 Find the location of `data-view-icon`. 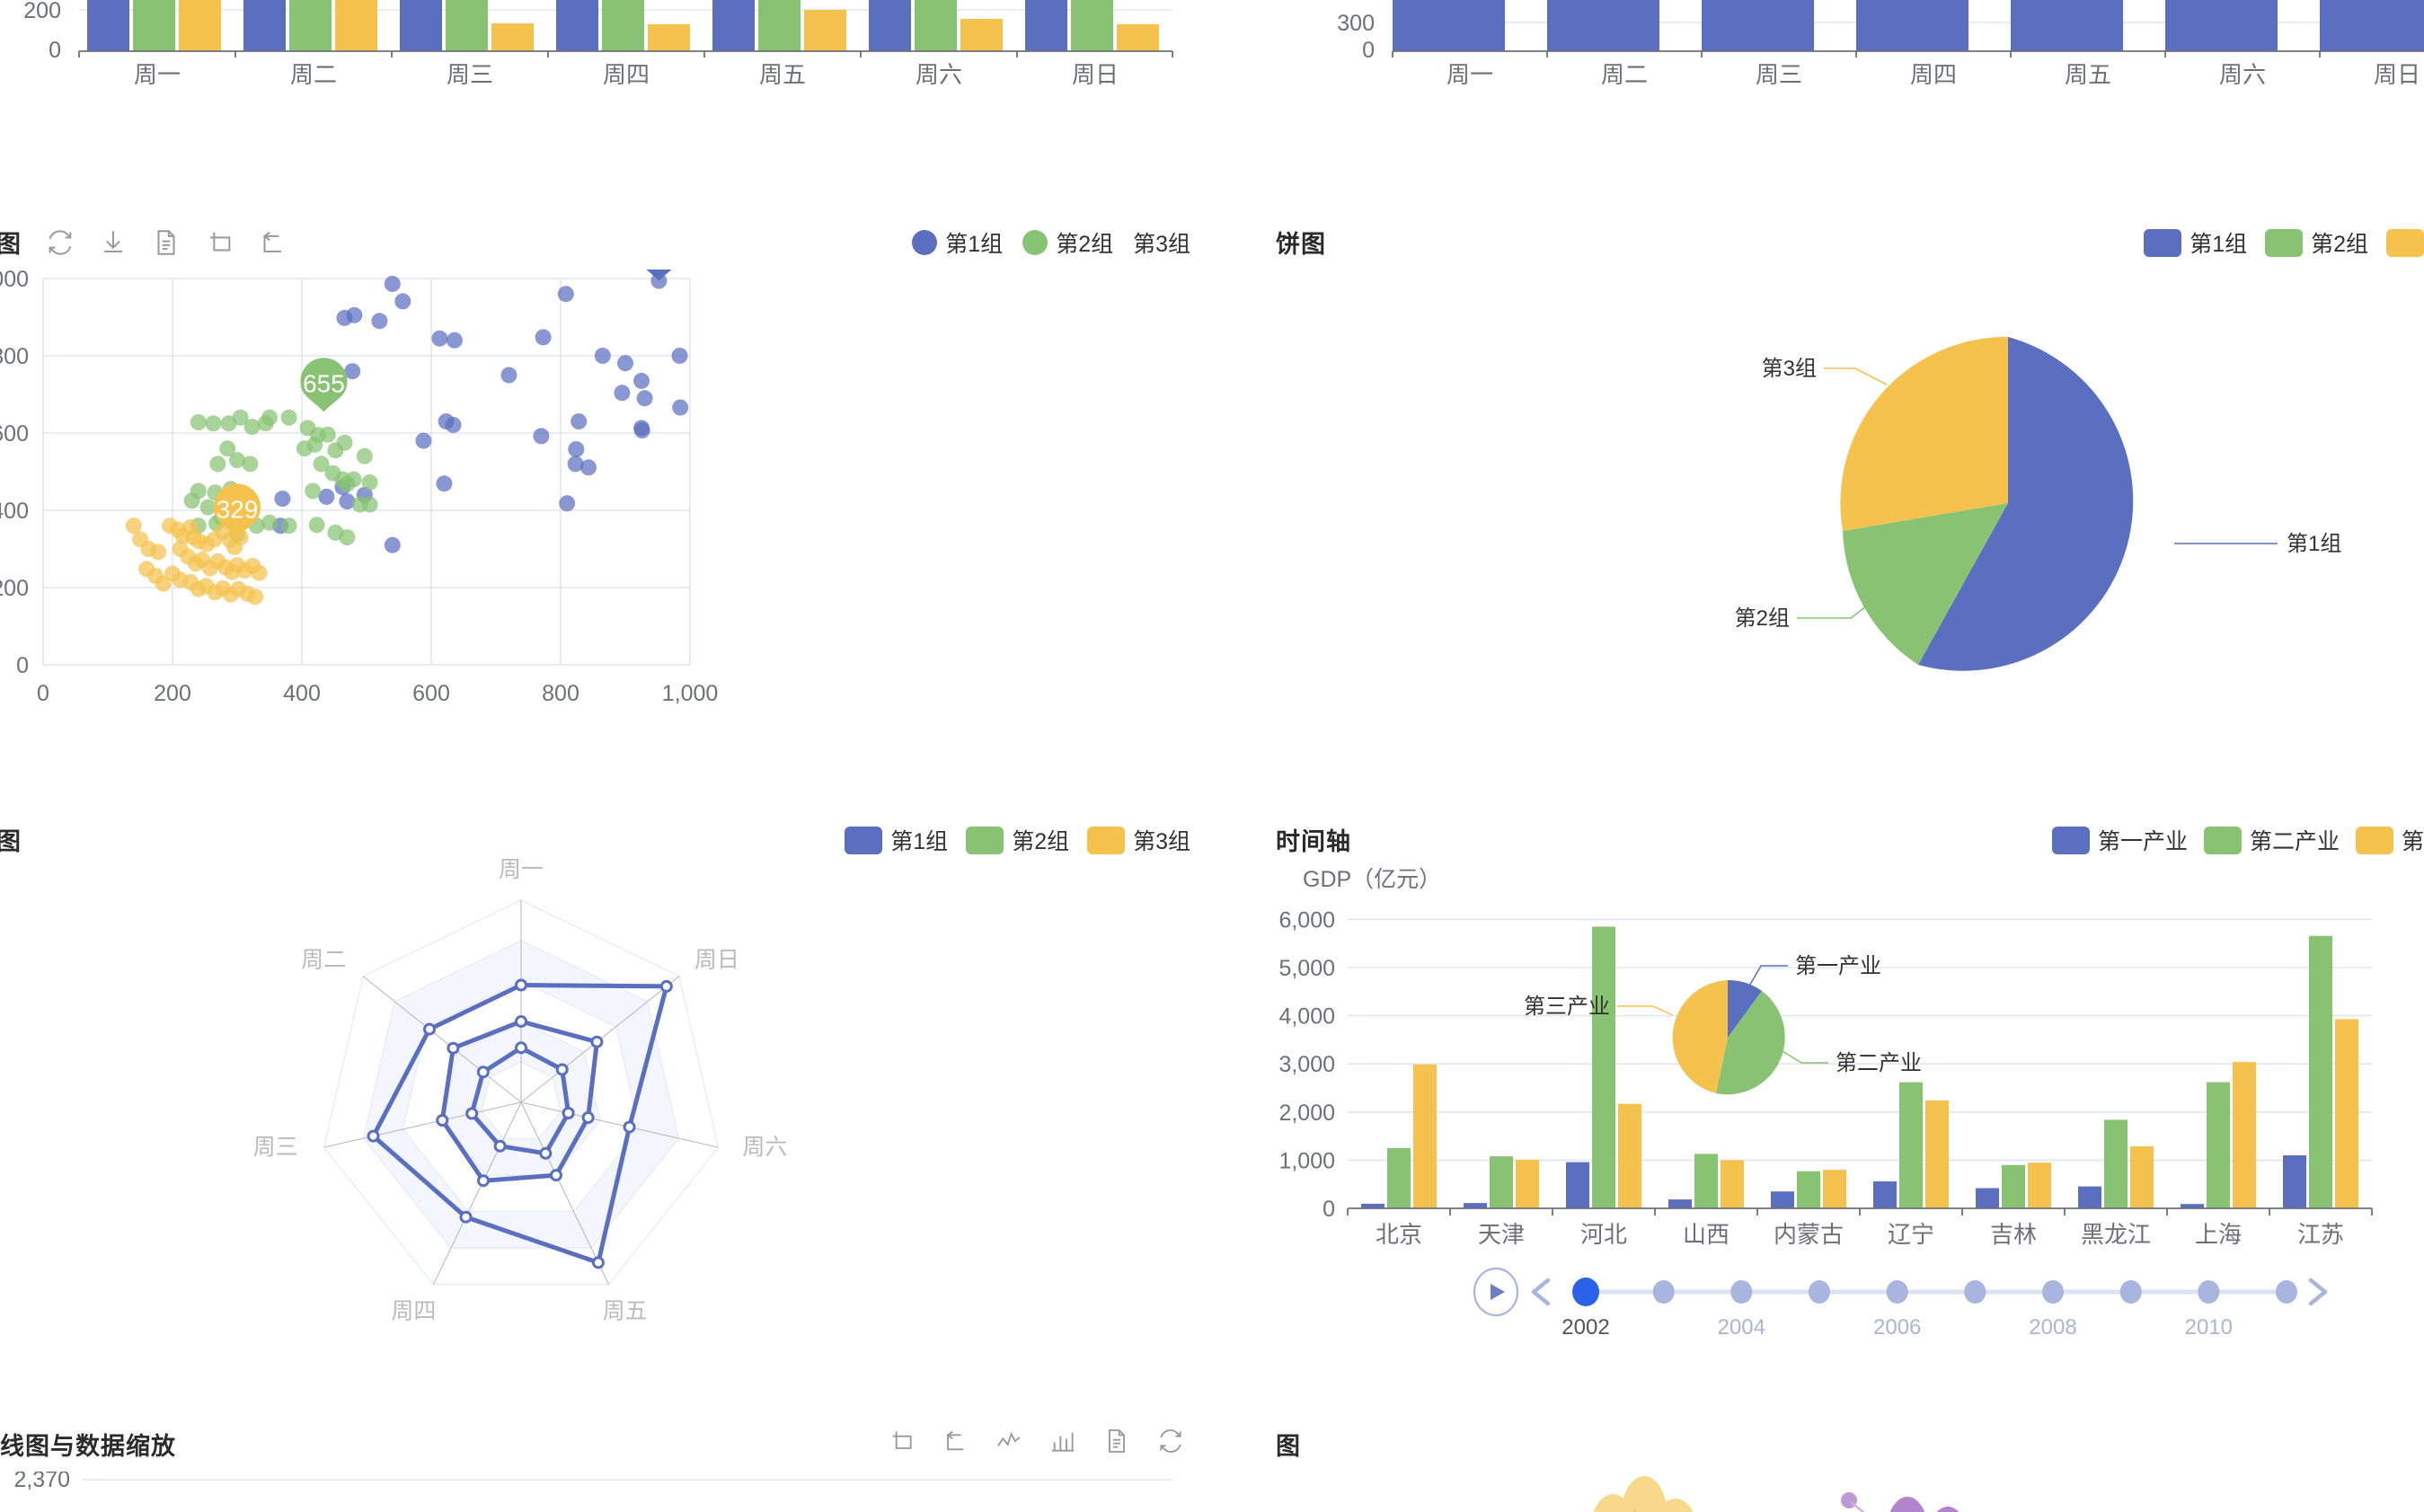

data-view-icon is located at coordinates (166, 242).